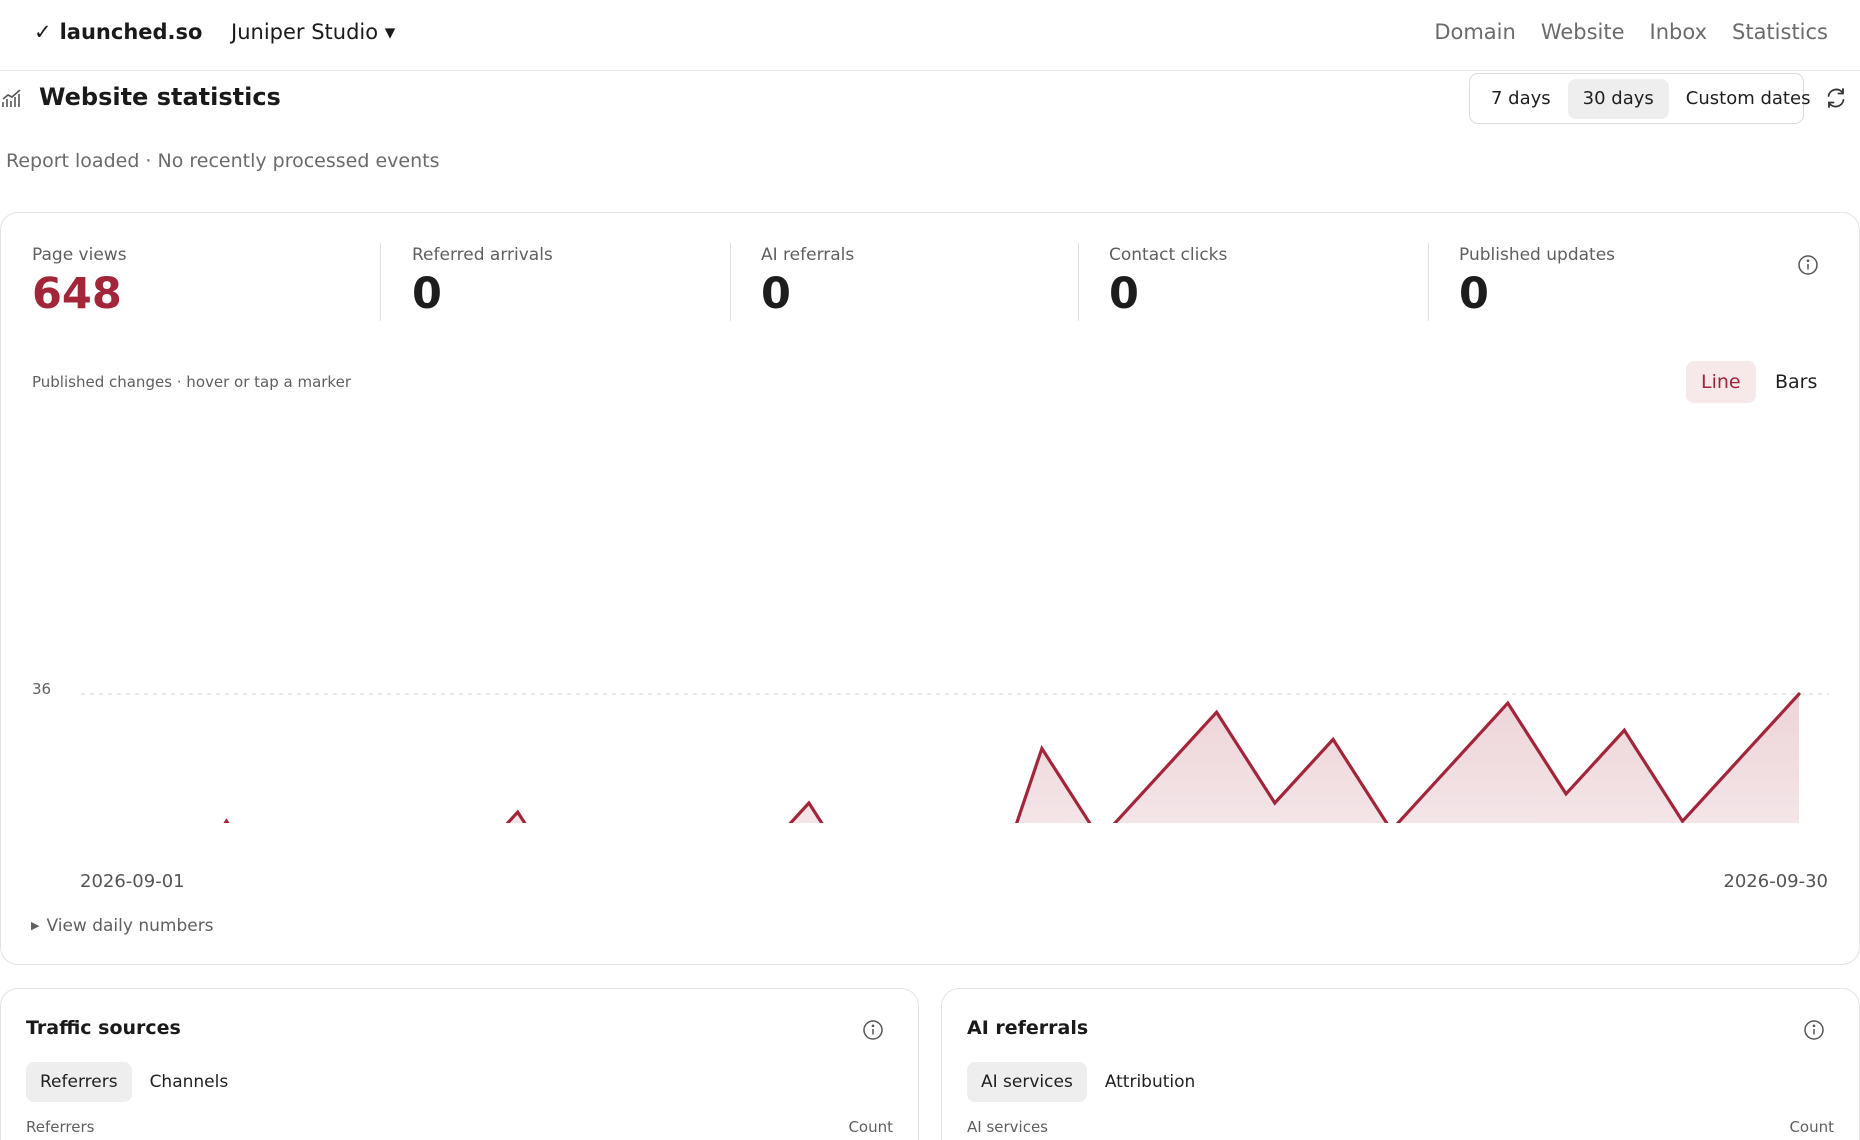  I want to click on toggle-bars-button: Bars, so click(1796, 382).